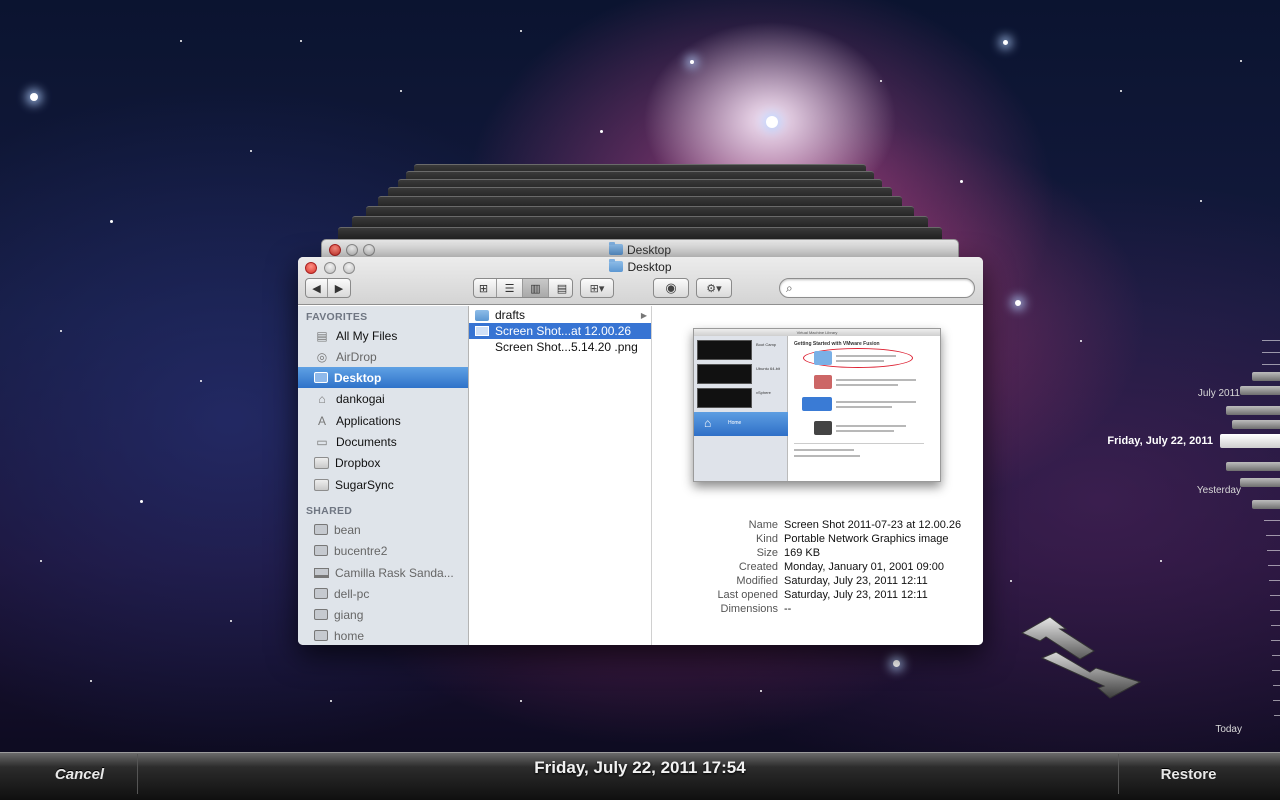  What do you see at coordinates (383, 635) in the screenshot?
I see `sidebar-item-home: home` at bounding box center [383, 635].